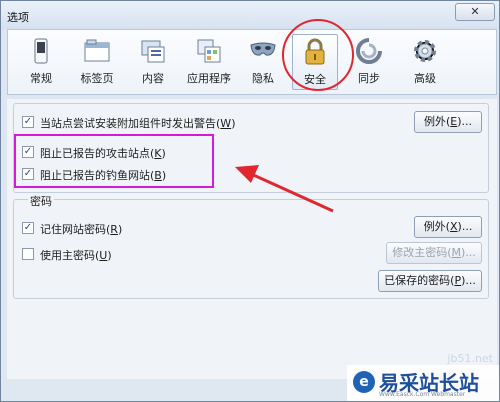 This screenshot has width=500, height=402. What do you see at coordinates (318, 55) in the screenshot?
I see `annotation-red-circle` at bounding box center [318, 55].